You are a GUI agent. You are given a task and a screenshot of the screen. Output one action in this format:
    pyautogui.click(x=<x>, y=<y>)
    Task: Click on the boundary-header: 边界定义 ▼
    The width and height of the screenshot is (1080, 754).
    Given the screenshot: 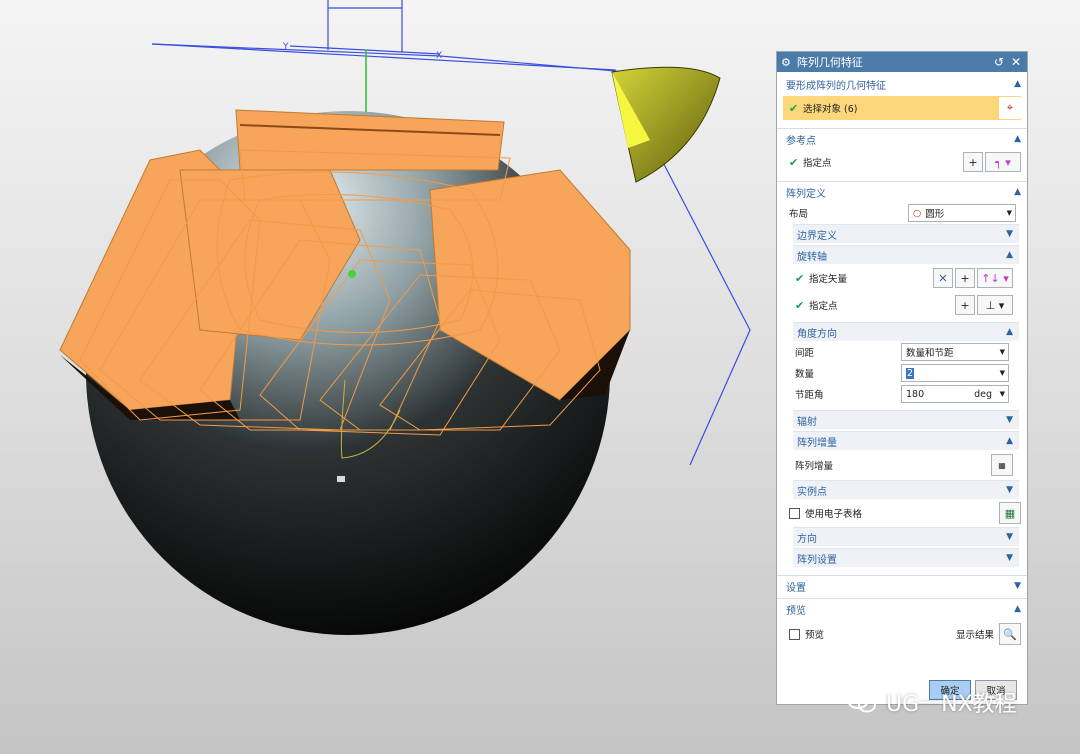 What is the action you would take?
    pyautogui.click(x=906, y=233)
    